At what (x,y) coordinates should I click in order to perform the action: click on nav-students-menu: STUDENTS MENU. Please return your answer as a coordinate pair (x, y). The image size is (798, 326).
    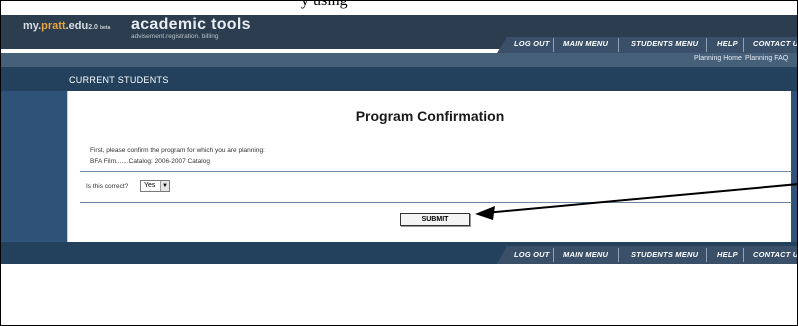
    Looking at the image, I should click on (664, 43).